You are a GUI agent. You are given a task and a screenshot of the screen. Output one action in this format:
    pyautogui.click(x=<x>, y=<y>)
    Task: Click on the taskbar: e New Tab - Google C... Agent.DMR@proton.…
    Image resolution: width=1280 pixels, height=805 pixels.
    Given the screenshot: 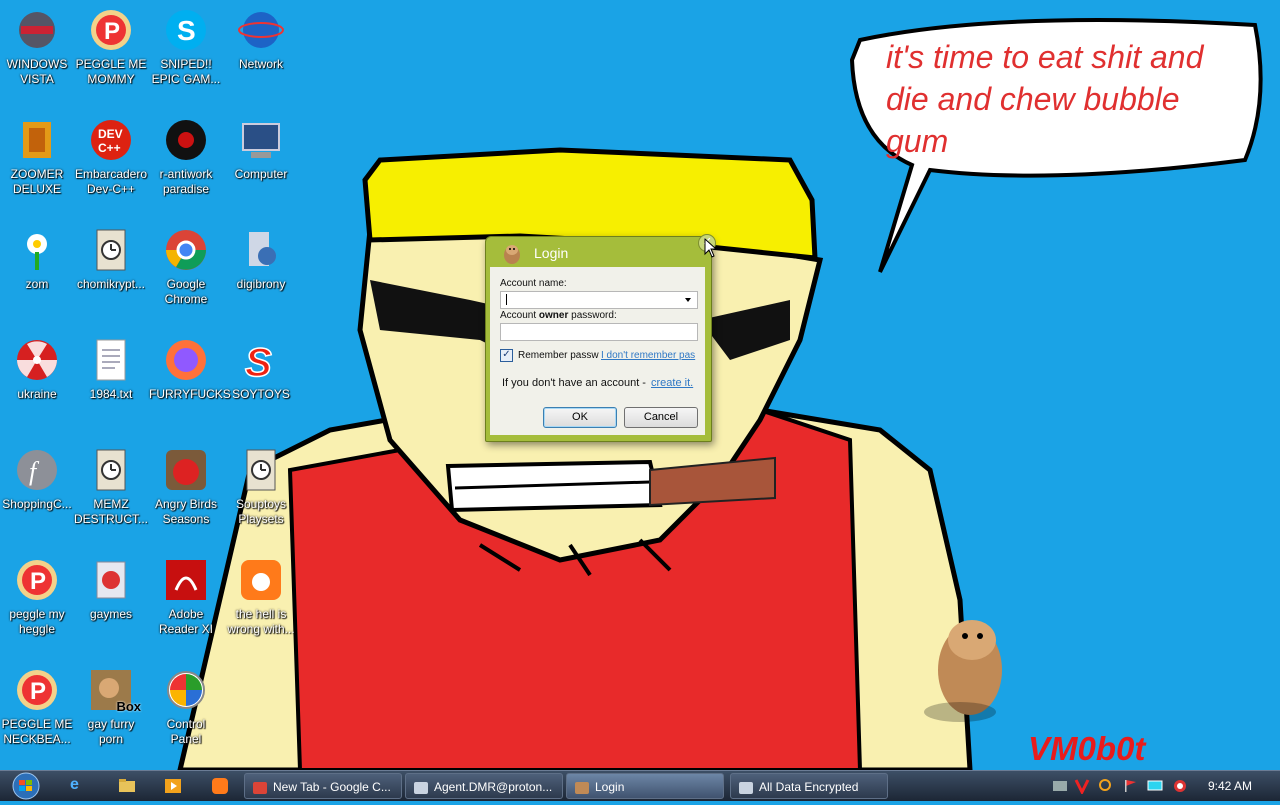 What is the action you would take?
    pyautogui.click(x=640, y=785)
    